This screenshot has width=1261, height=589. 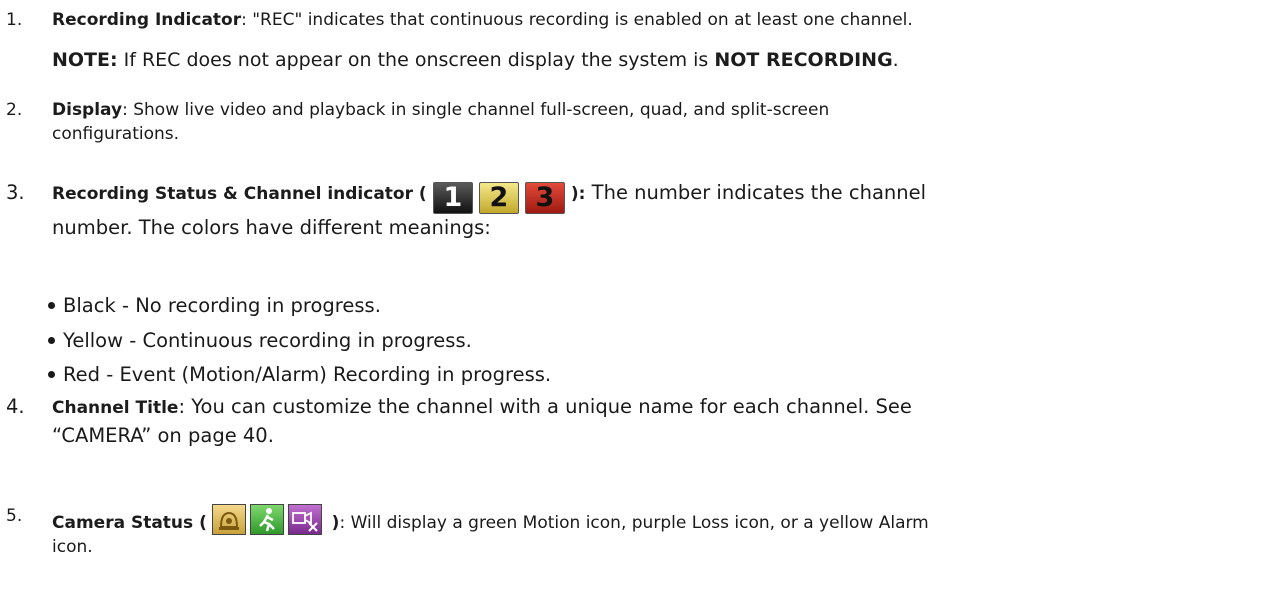 I want to click on bullet-item: Black - No recording in progress., so click(x=214, y=305).